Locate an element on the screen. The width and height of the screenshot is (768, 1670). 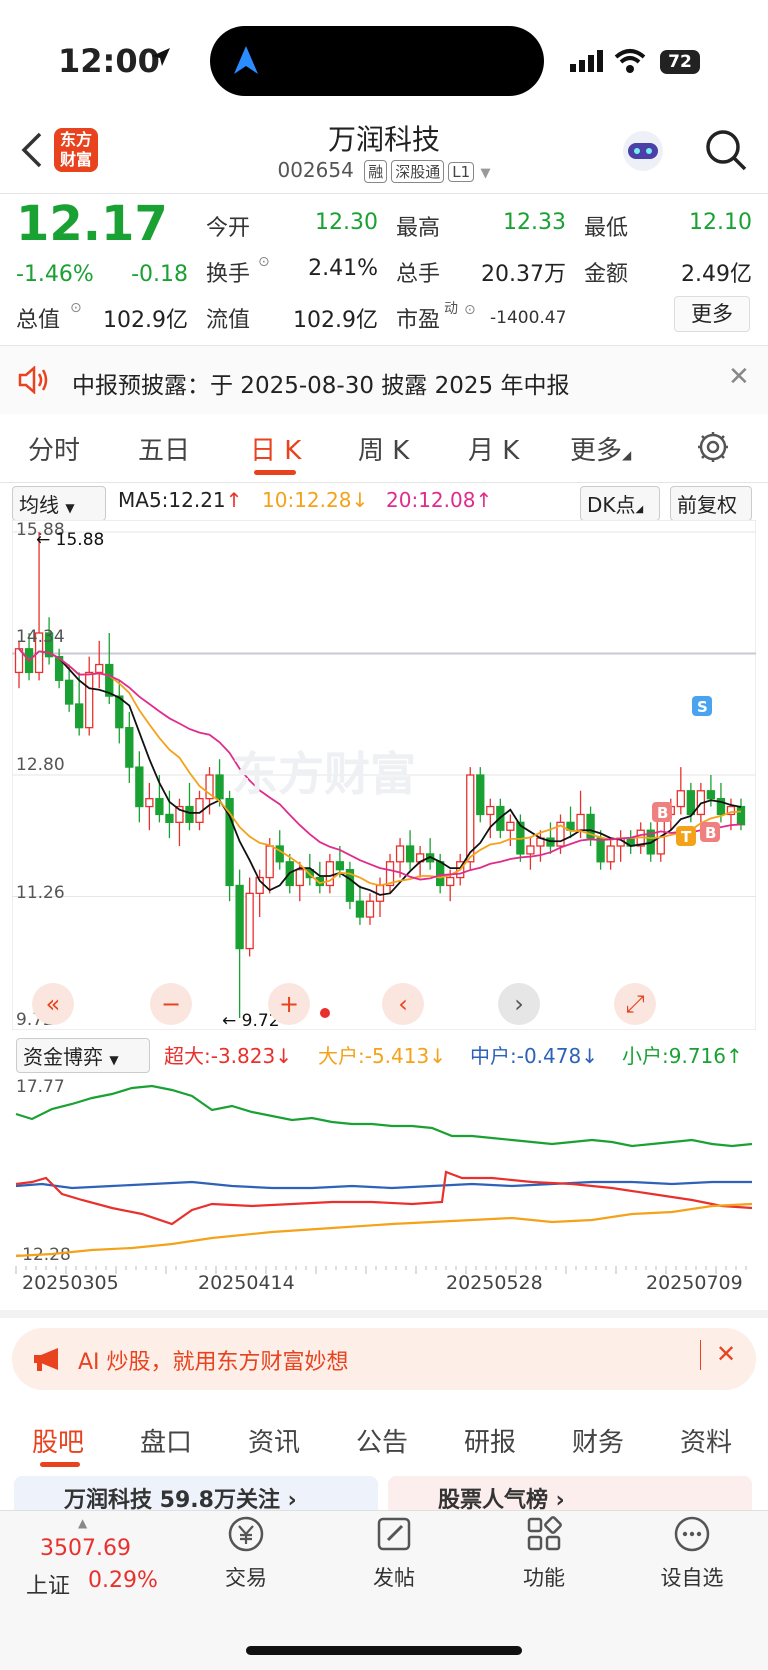
small-value: 小户:9.716↑ is located at coordinates (682, 1054).